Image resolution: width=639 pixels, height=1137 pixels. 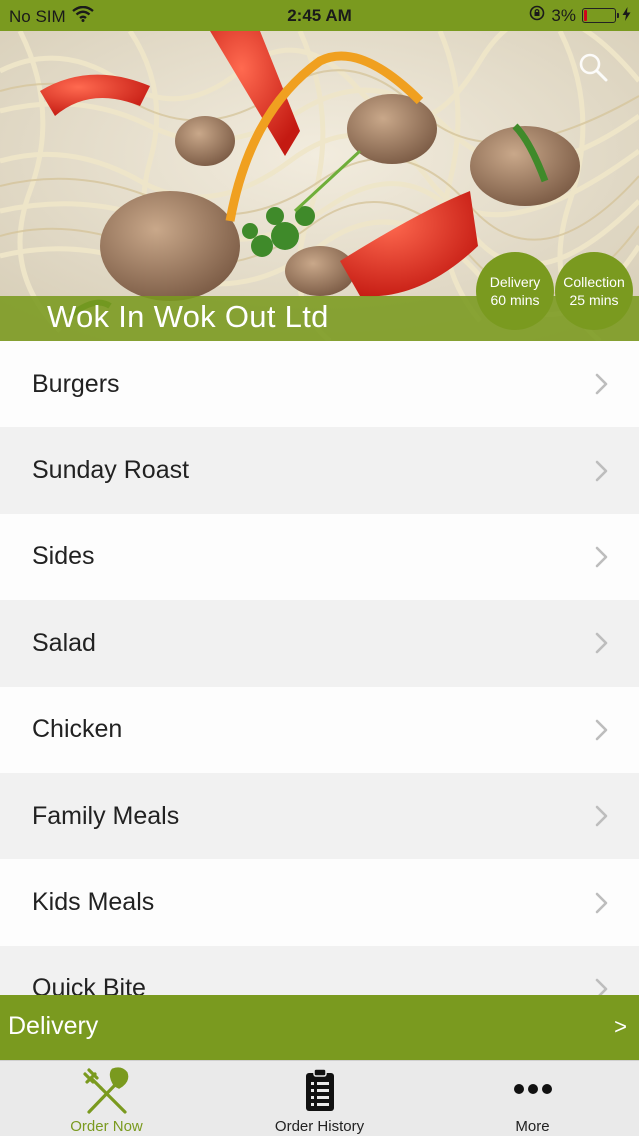 What do you see at coordinates (594, 291) in the screenshot?
I see `collection-time-badge: Collection 25 mins` at bounding box center [594, 291].